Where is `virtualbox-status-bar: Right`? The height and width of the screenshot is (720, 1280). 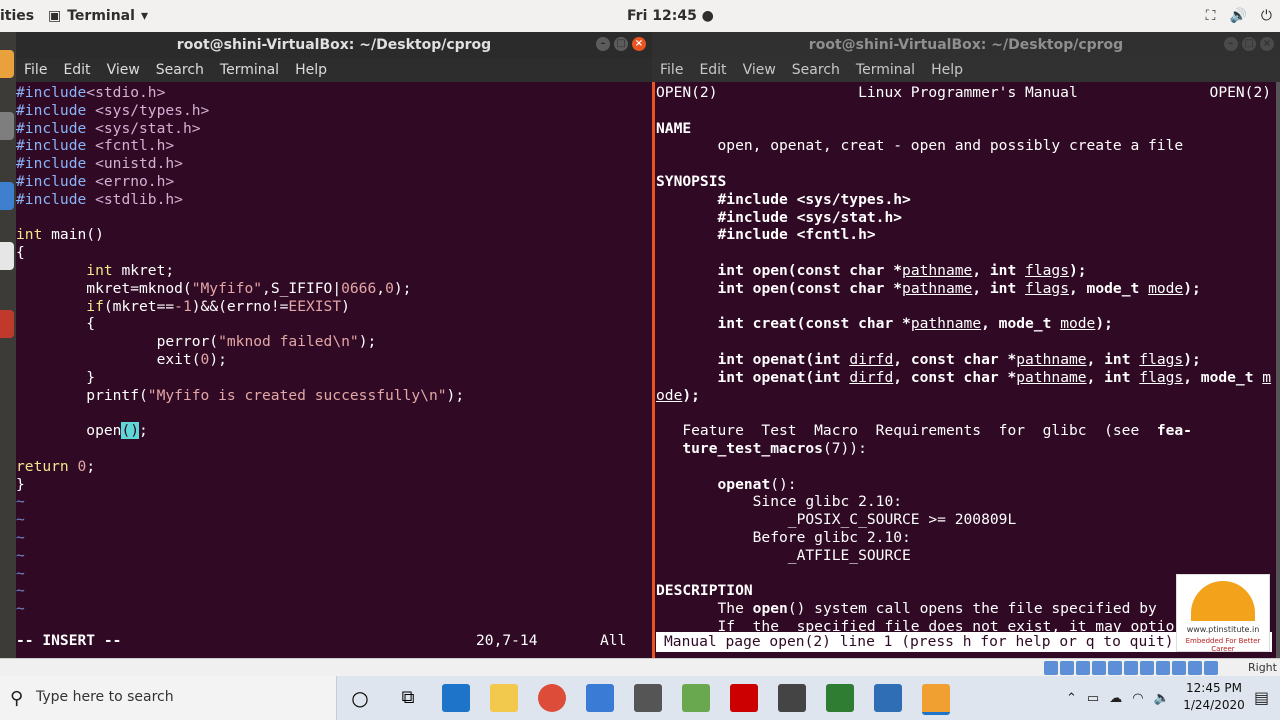 virtualbox-status-bar: Right is located at coordinates (640, 667).